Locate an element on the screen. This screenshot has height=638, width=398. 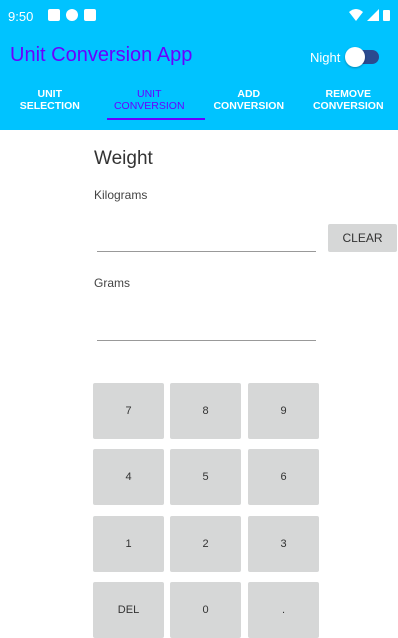
category-title: Weight is located at coordinates (123, 159).